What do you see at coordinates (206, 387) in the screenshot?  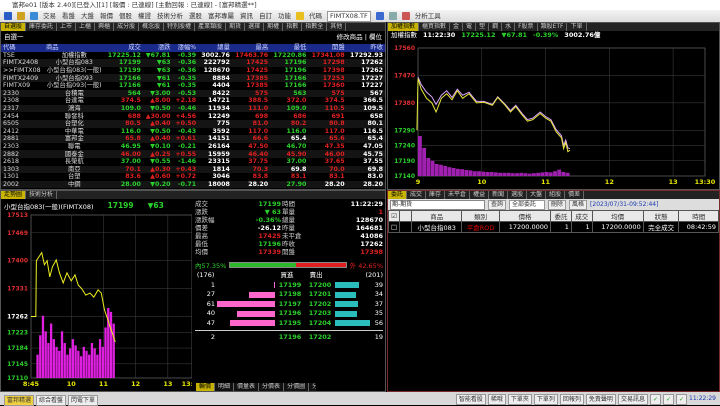 I see `tab-item: 輪價` at bounding box center [206, 387].